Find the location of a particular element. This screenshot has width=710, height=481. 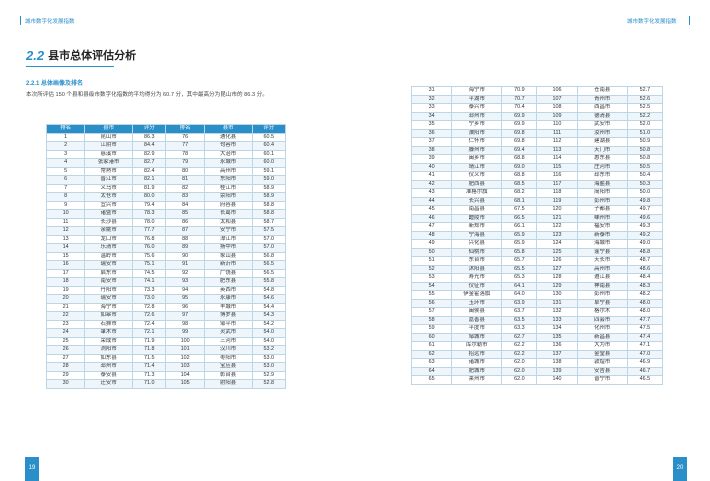

rank-cell: 131 is located at coordinates (557, 303).